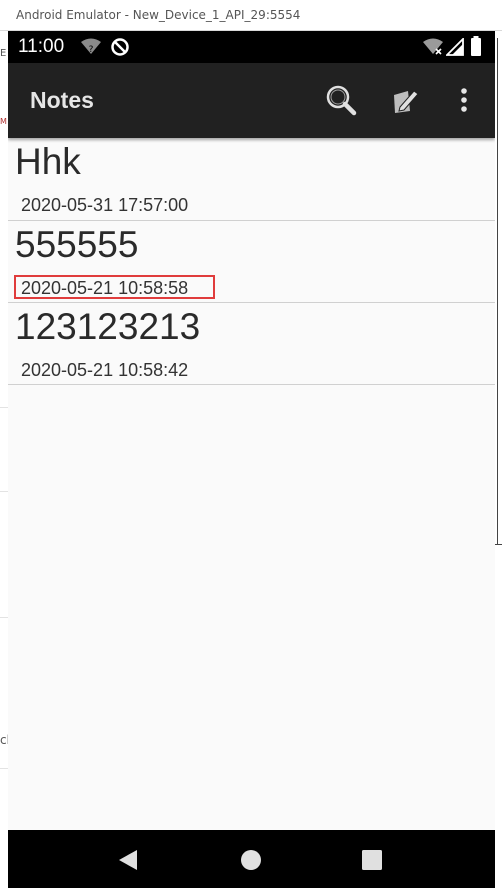 The width and height of the screenshot is (502, 888). I want to click on note-list-item: 555555 2020-05-21 10:58:58, so click(251, 262).